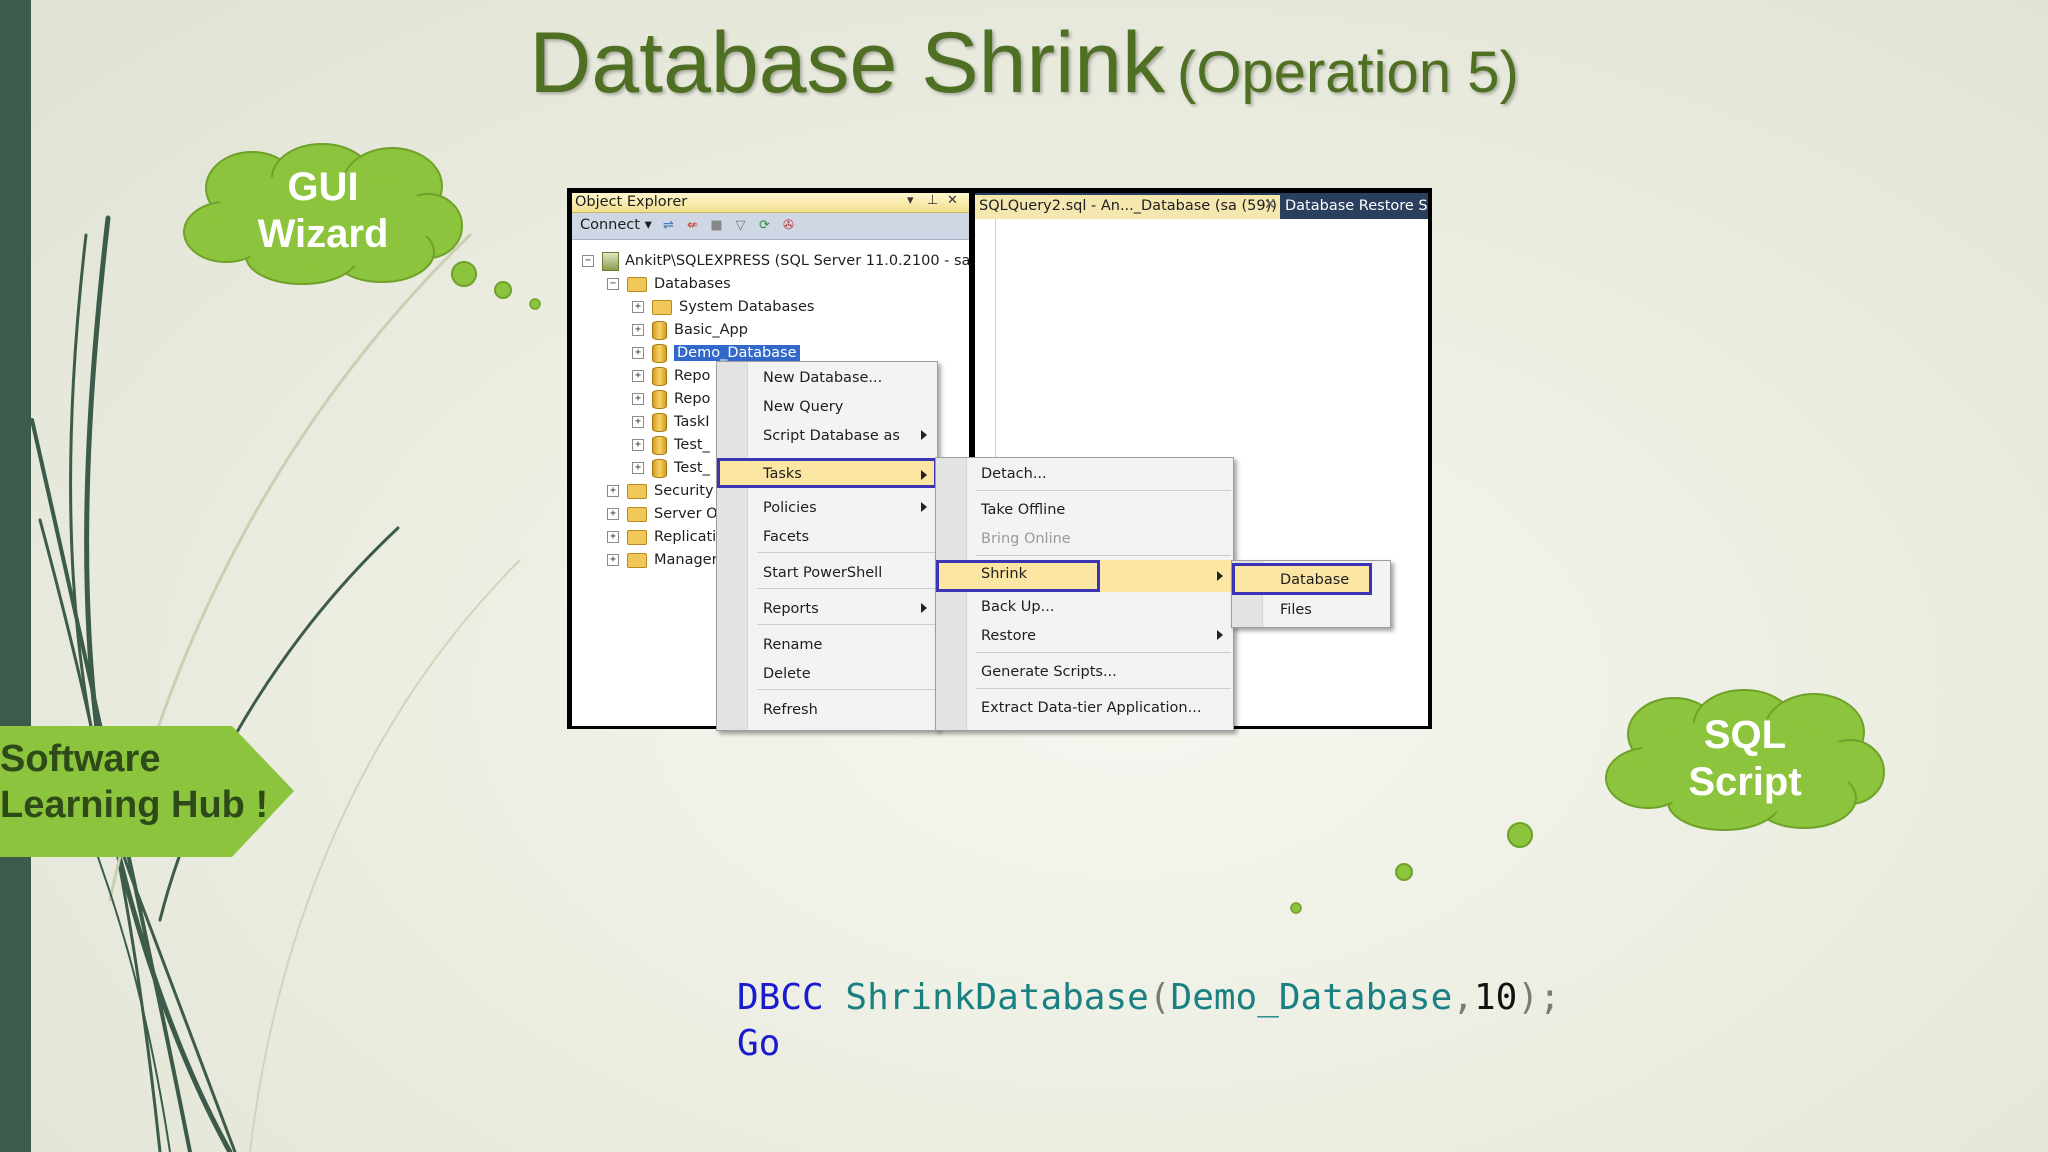 The width and height of the screenshot is (2048, 1152). What do you see at coordinates (1302, 579) in the screenshot?
I see `menu-shrink-database: Database` at bounding box center [1302, 579].